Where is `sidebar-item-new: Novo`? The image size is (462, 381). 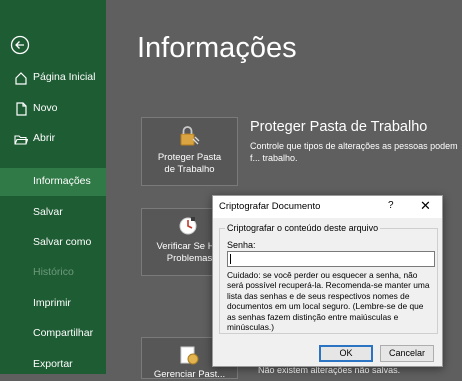
sidebar-item-new: Novo is located at coordinates (53, 109).